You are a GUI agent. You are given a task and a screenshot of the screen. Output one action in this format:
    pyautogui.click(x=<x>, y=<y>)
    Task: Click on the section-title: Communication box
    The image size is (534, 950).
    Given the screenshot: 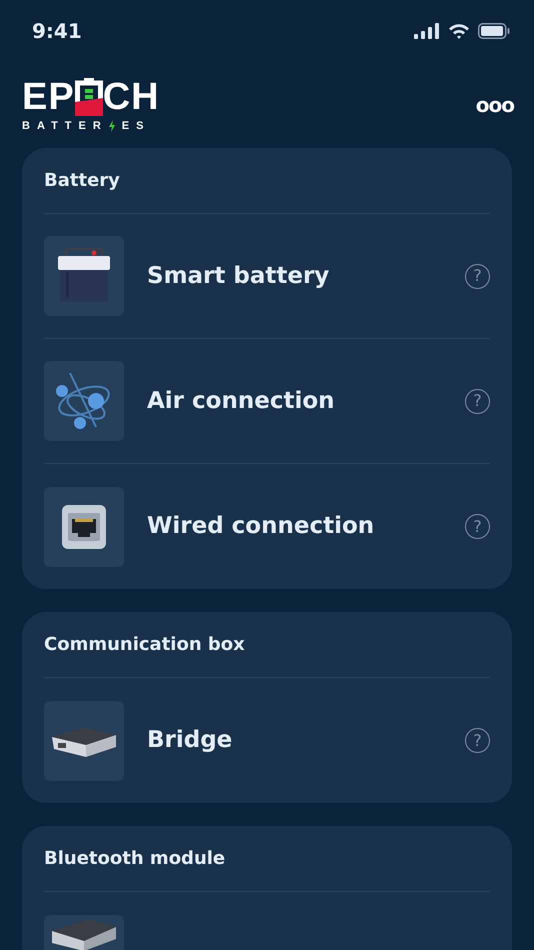 What is the action you would take?
    pyautogui.click(x=267, y=645)
    